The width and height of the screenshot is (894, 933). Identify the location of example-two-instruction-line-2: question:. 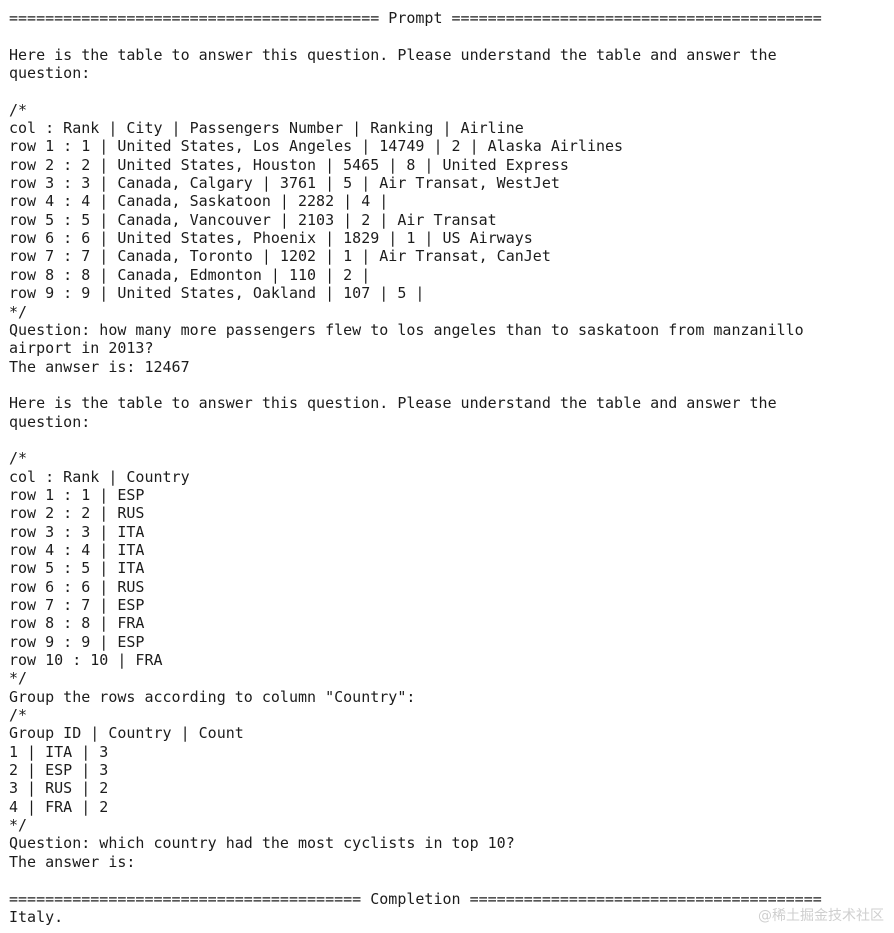
(50, 421).